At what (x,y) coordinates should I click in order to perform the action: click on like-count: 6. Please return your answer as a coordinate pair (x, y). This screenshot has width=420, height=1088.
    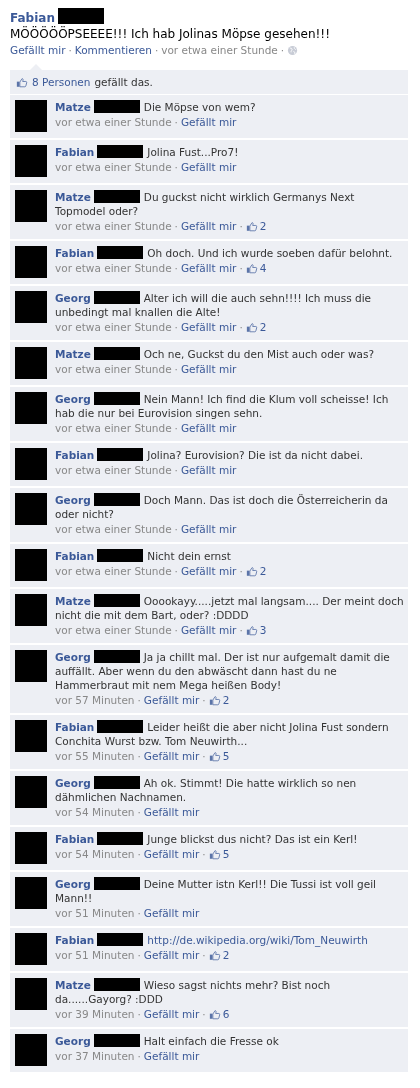
    Looking at the image, I should click on (219, 1014).